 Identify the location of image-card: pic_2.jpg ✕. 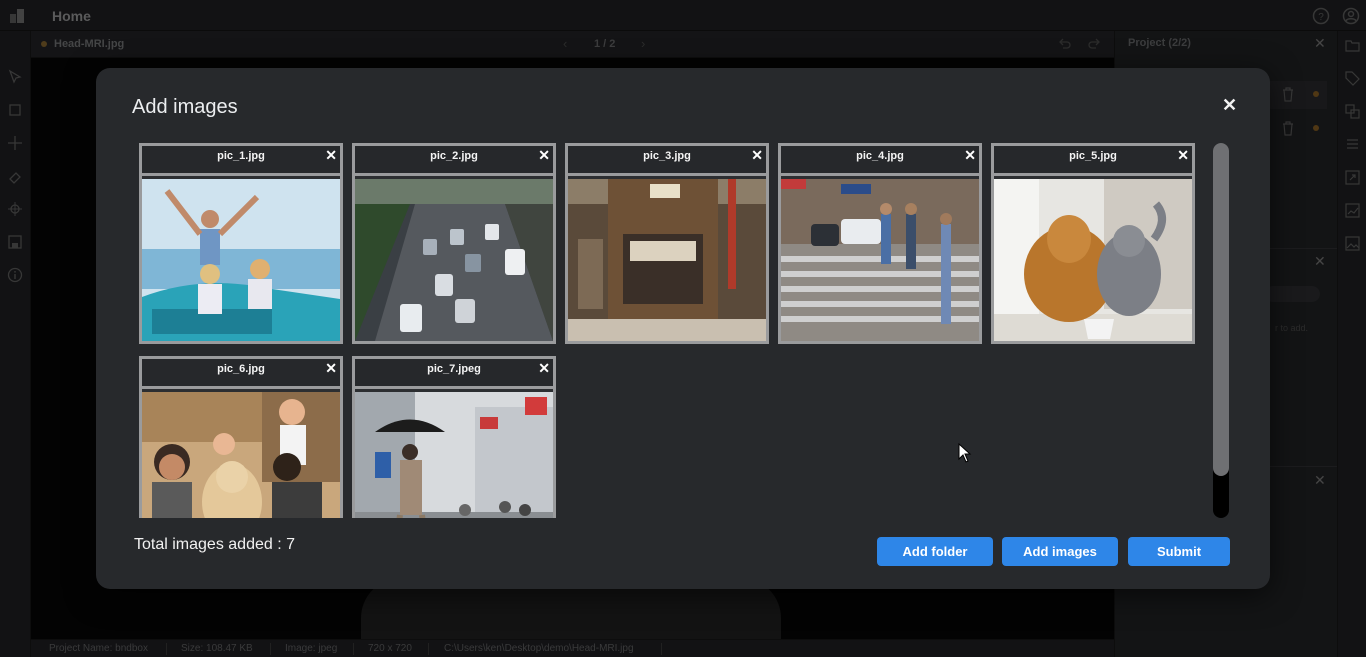
(454, 243).